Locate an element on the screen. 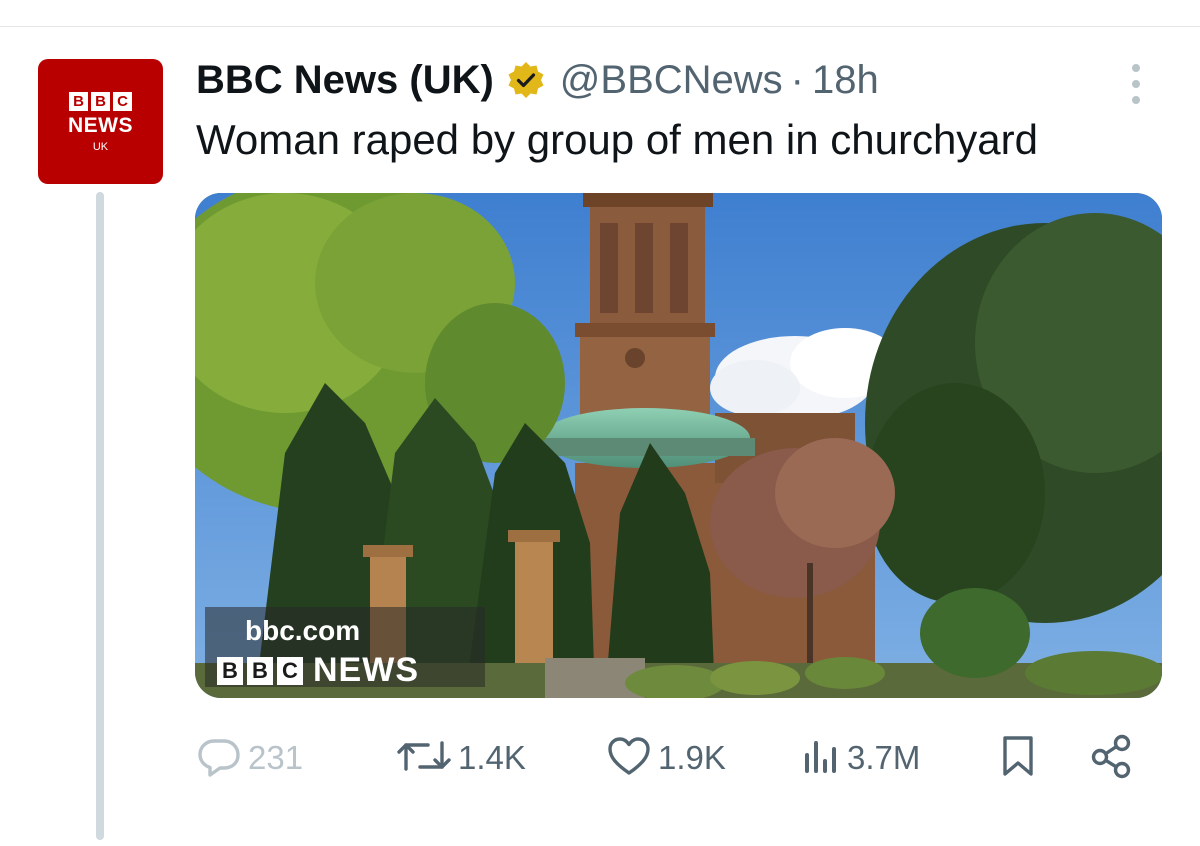 This screenshot has width=1200, height=846. watermark-url: bbc.com is located at coordinates (303, 630).